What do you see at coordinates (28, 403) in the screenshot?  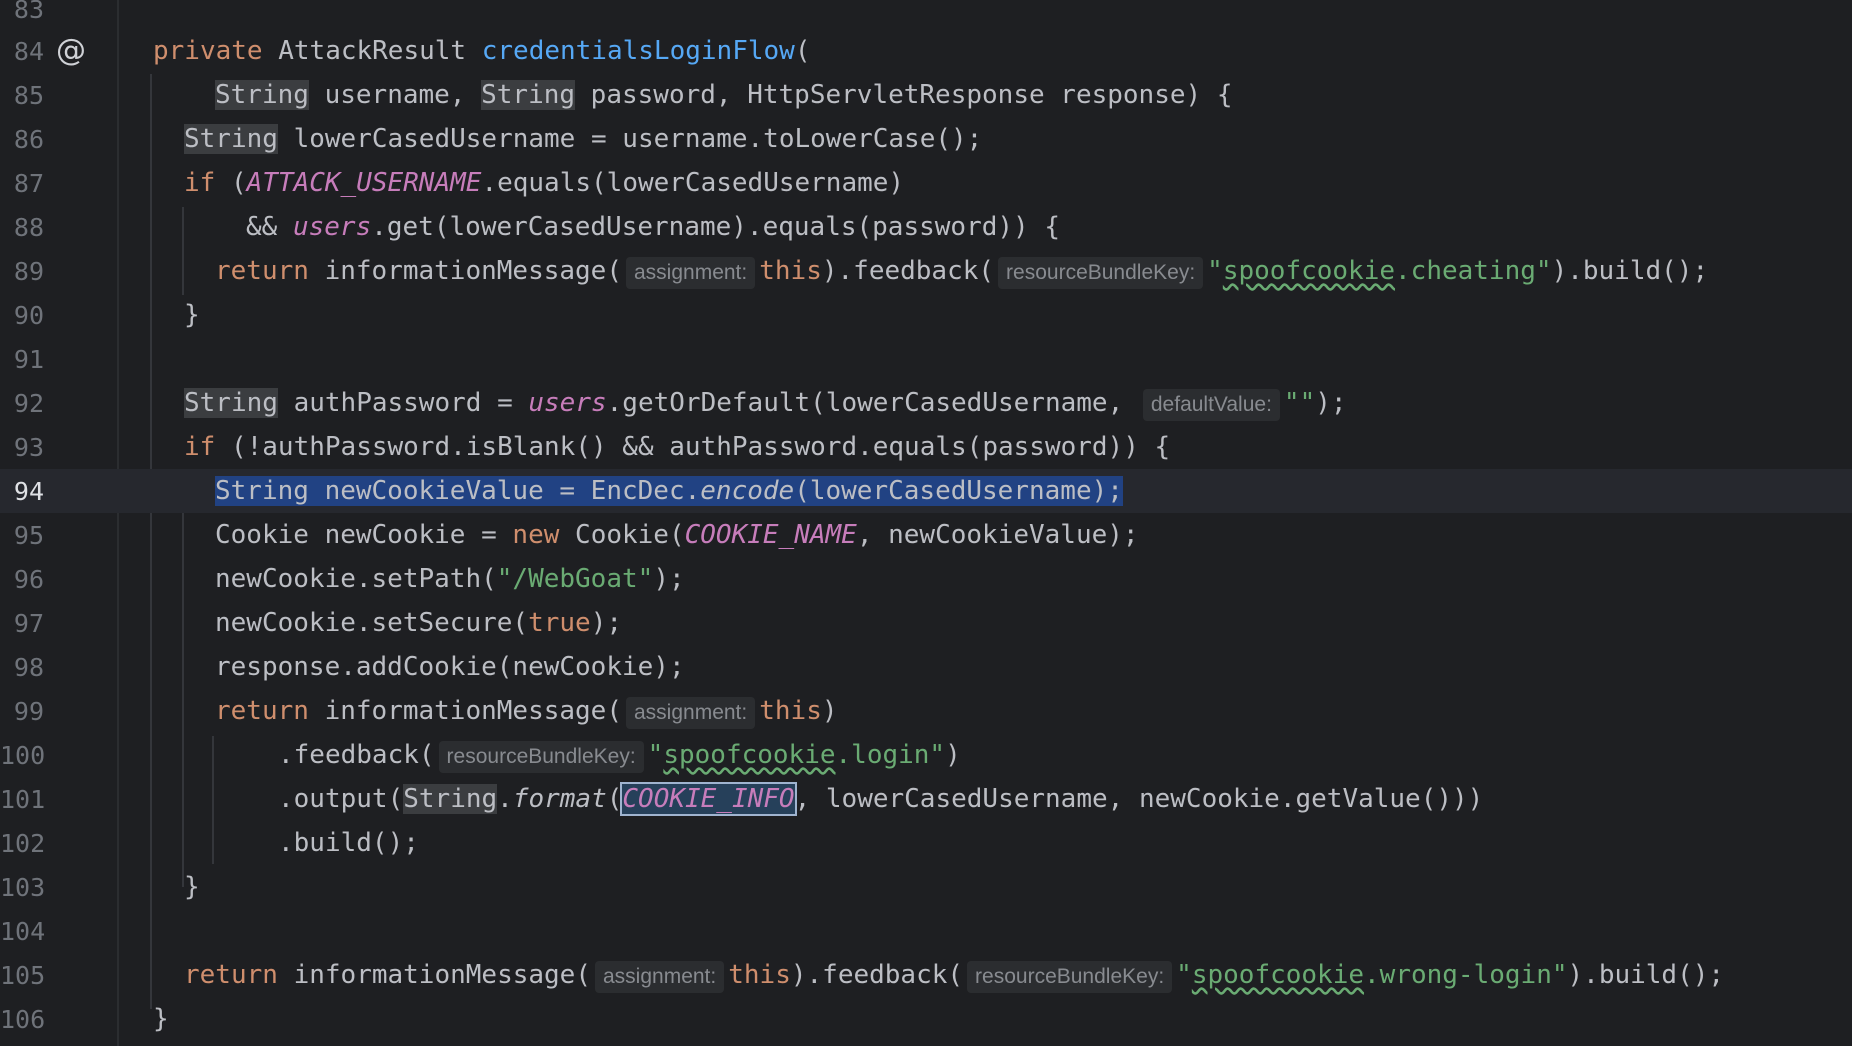 I see `line-number: 92` at bounding box center [28, 403].